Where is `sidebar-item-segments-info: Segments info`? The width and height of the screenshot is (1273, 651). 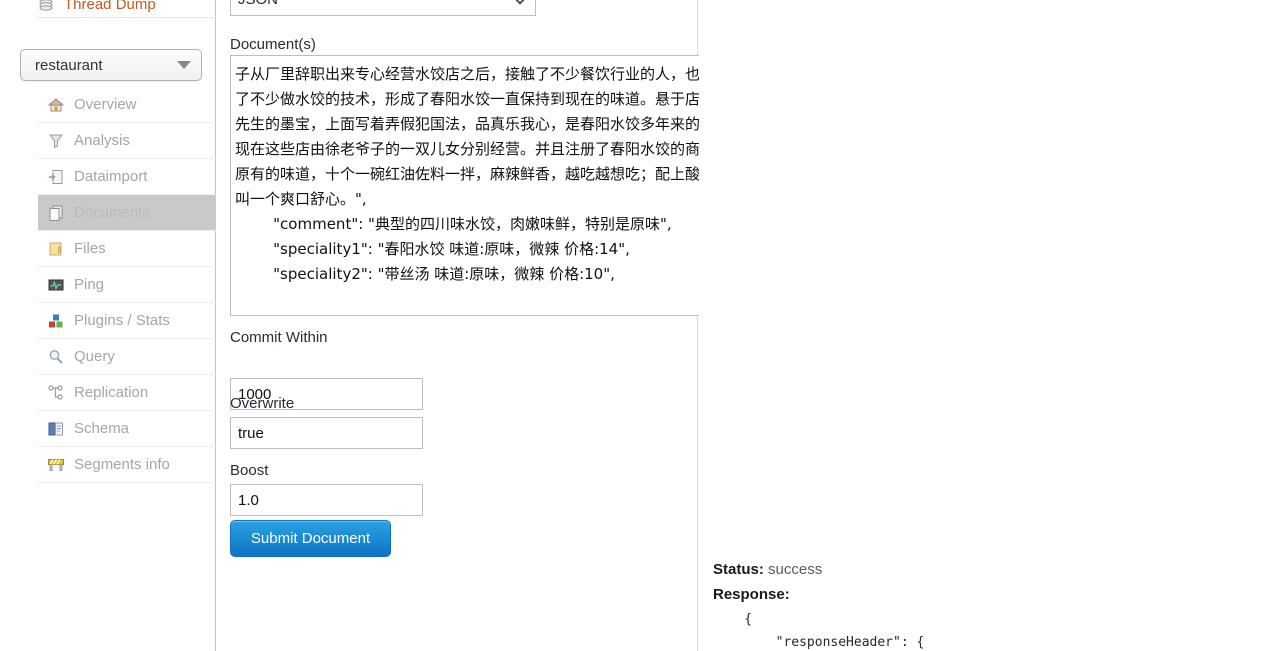
sidebar-item-segments-info: Segments info is located at coordinates (127, 465).